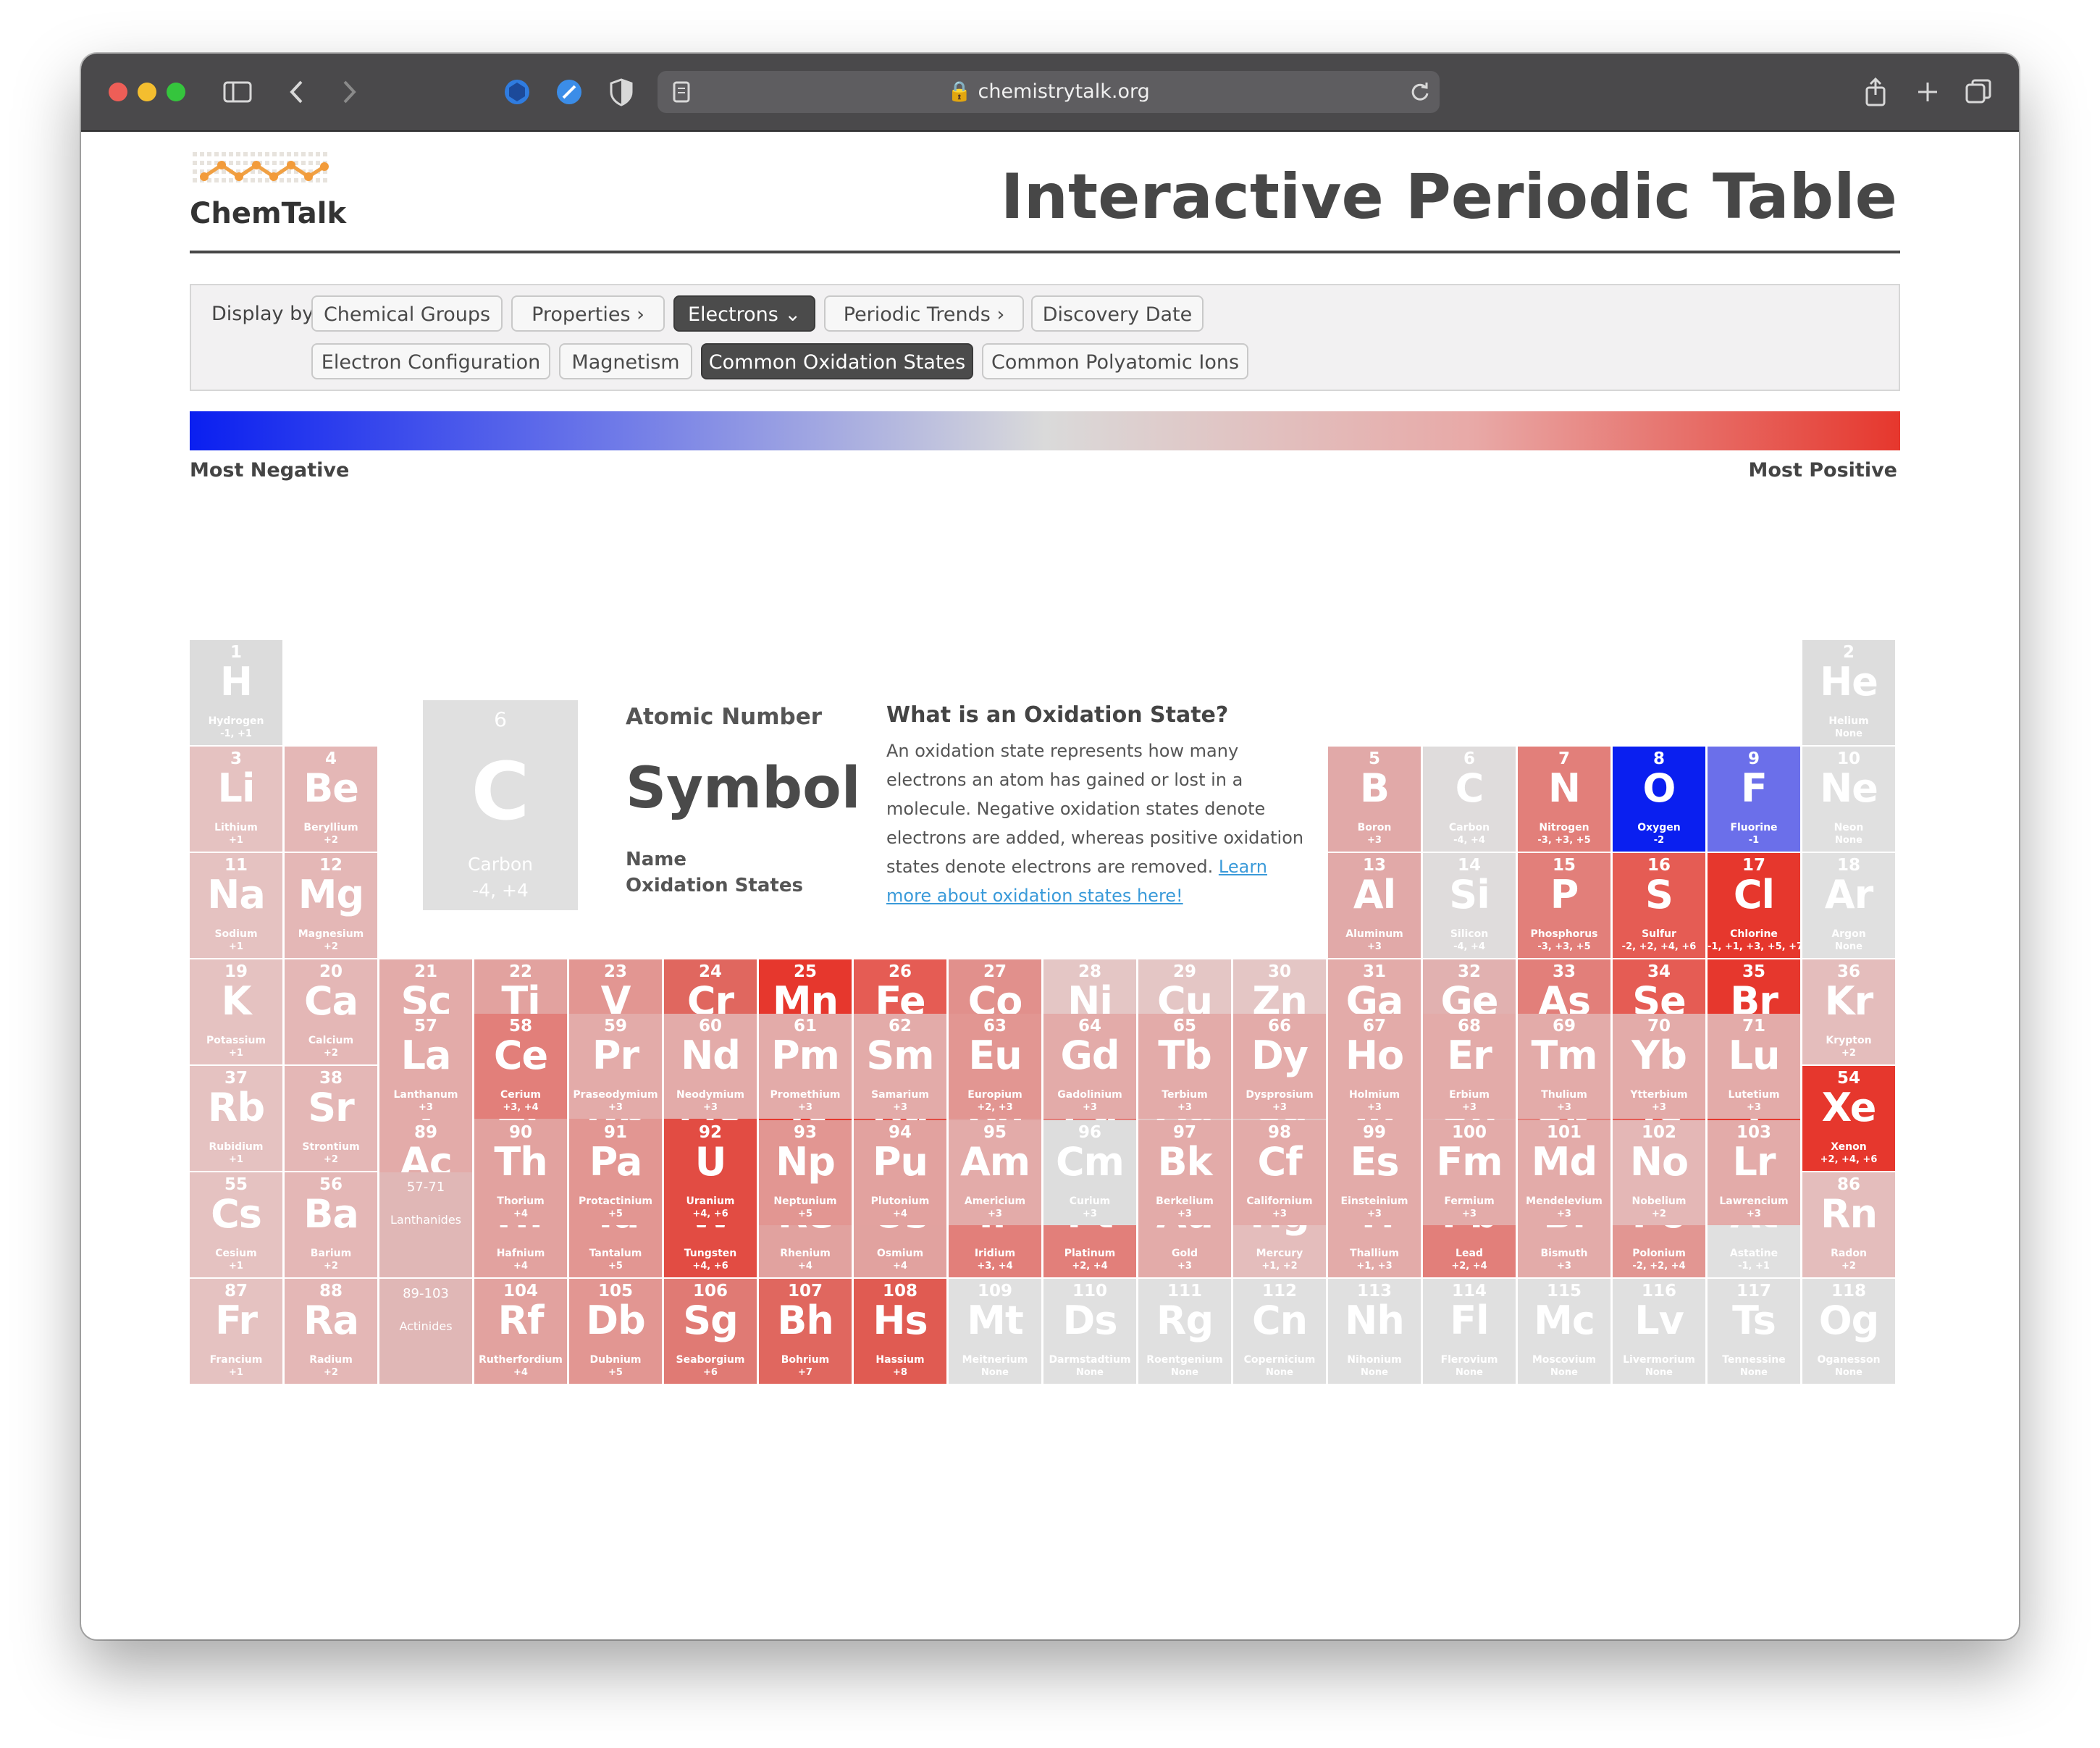  I want to click on element-b: 5 B Boron +3, so click(1374, 799).